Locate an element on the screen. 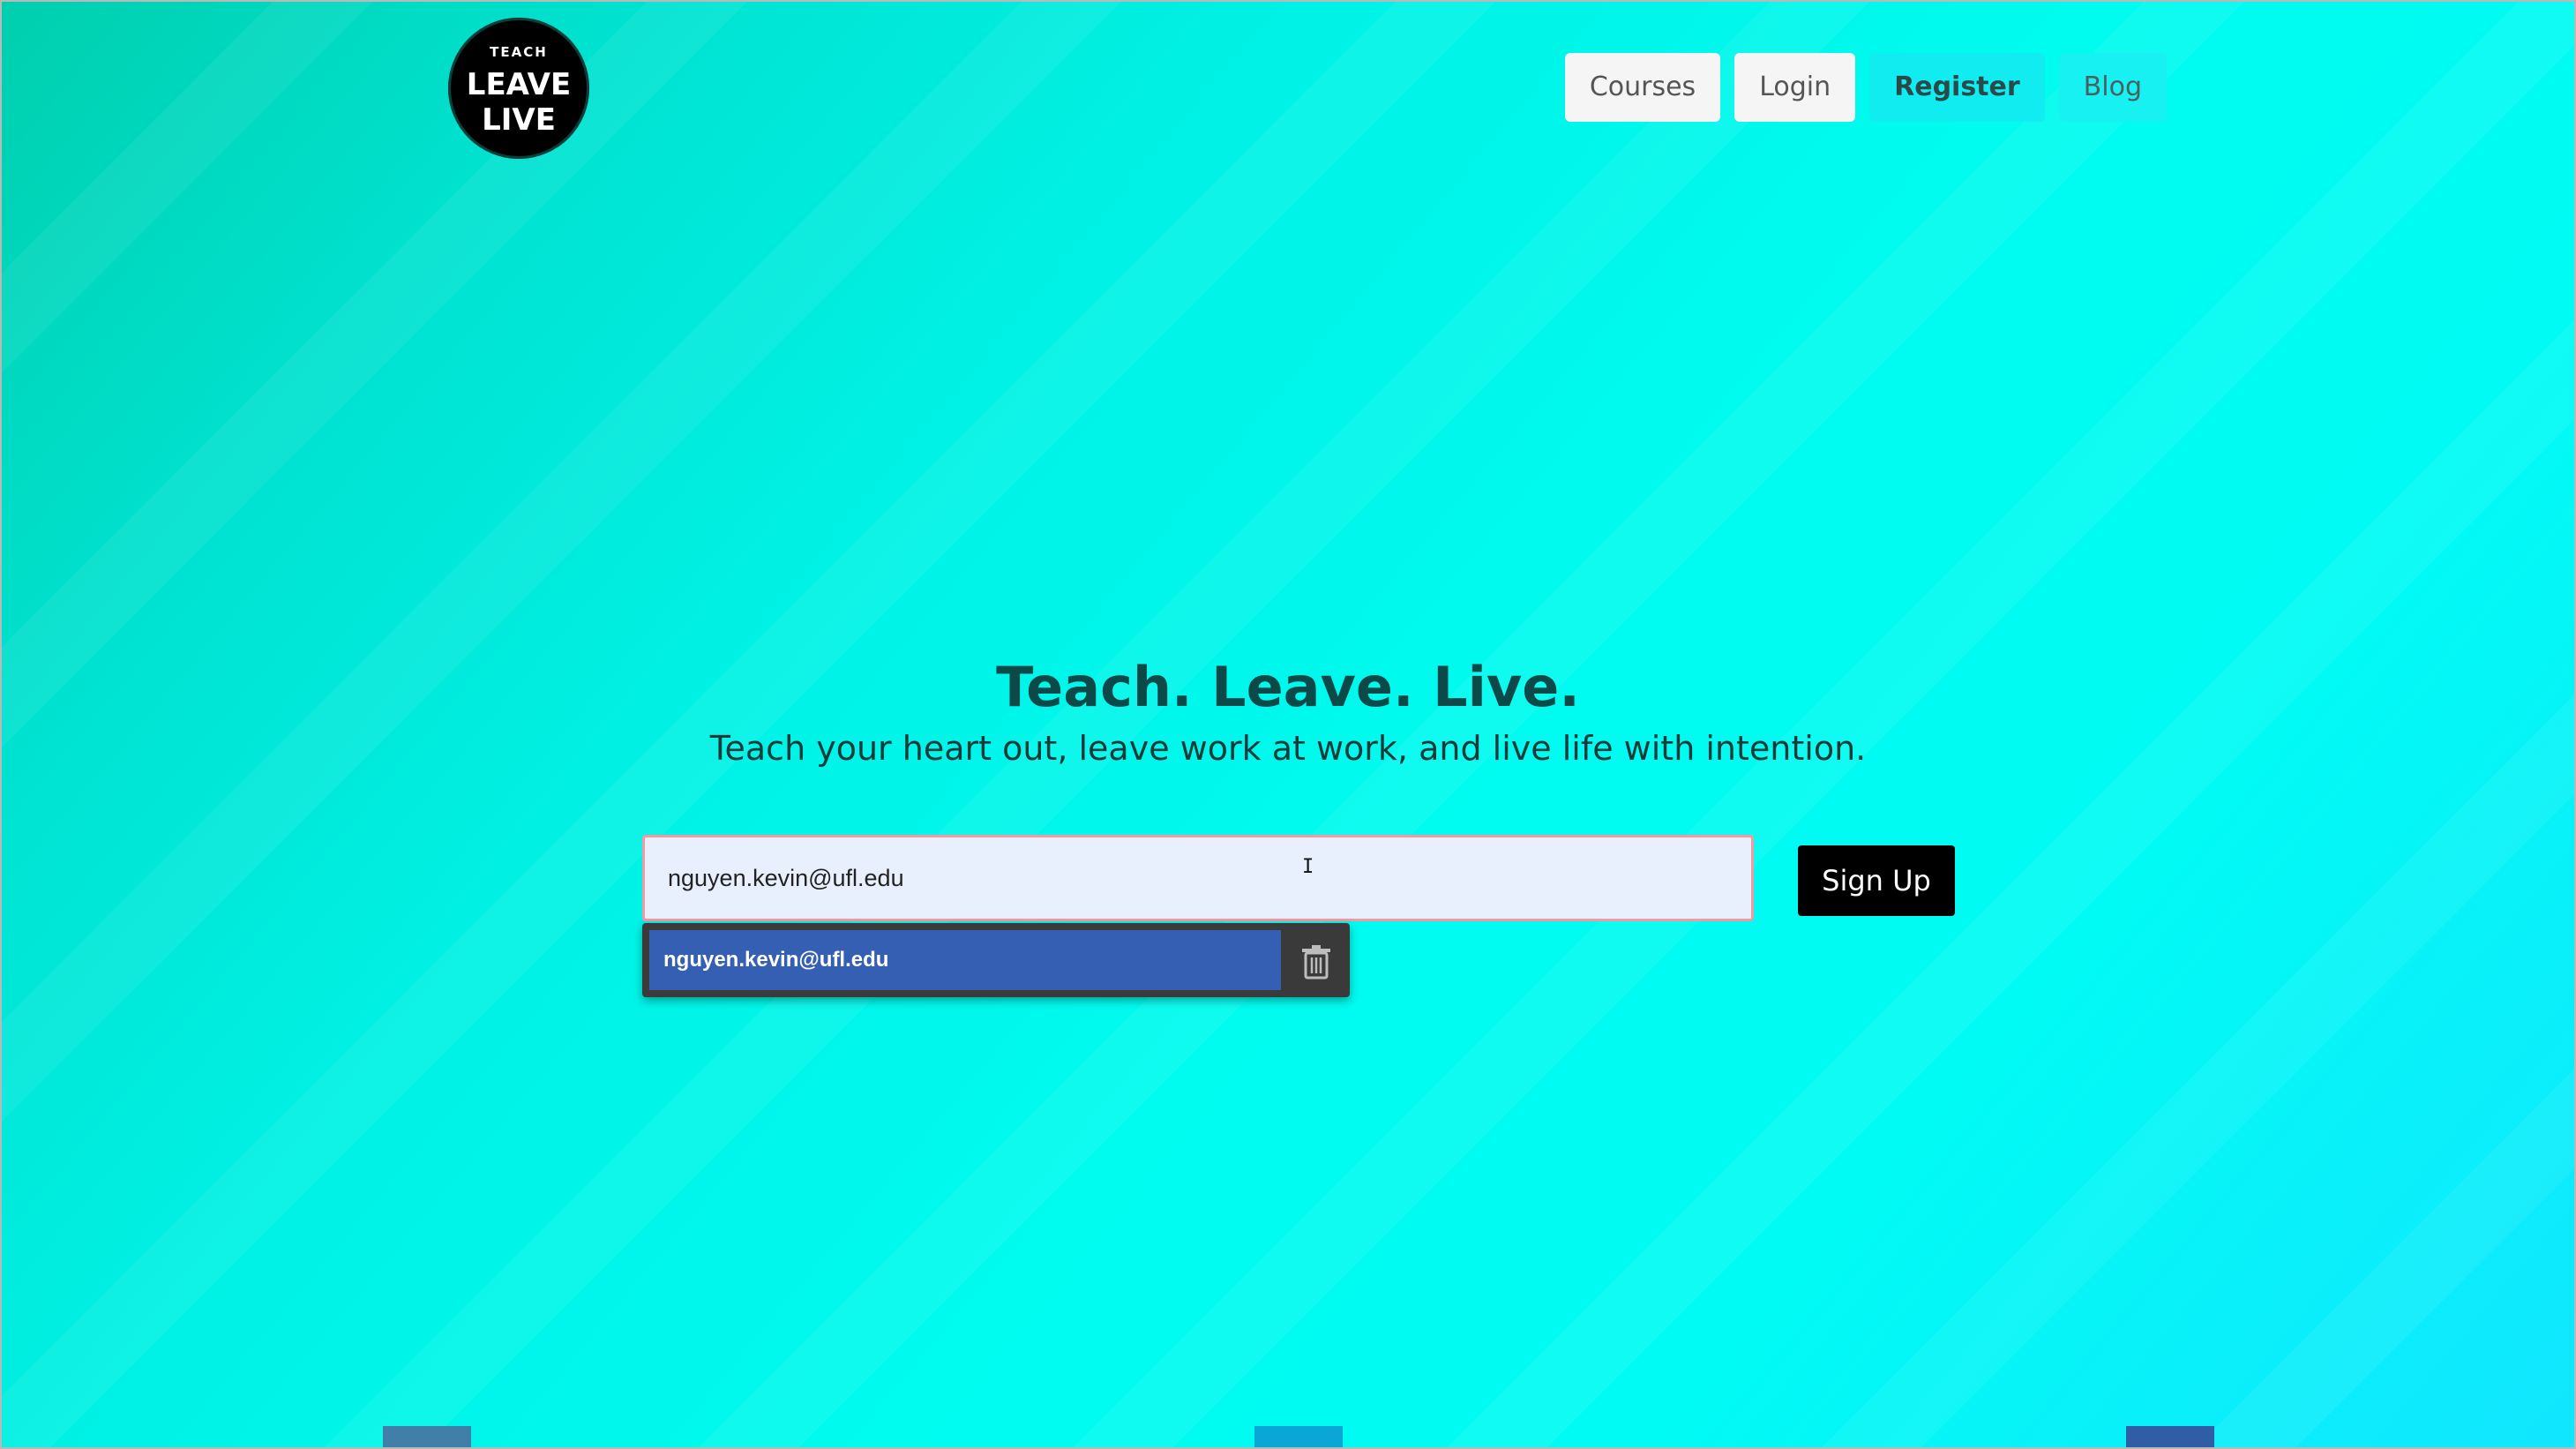 This screenshot has height=1449, width=2576. nav-courses-link: Courses is located at coordinates (1643, 87).